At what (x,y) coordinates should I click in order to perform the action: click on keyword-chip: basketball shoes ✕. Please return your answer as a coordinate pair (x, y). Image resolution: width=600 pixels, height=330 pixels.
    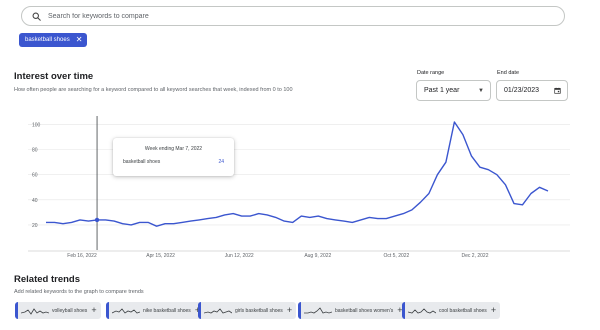
    Looking at the image, I should click on (53, 40).